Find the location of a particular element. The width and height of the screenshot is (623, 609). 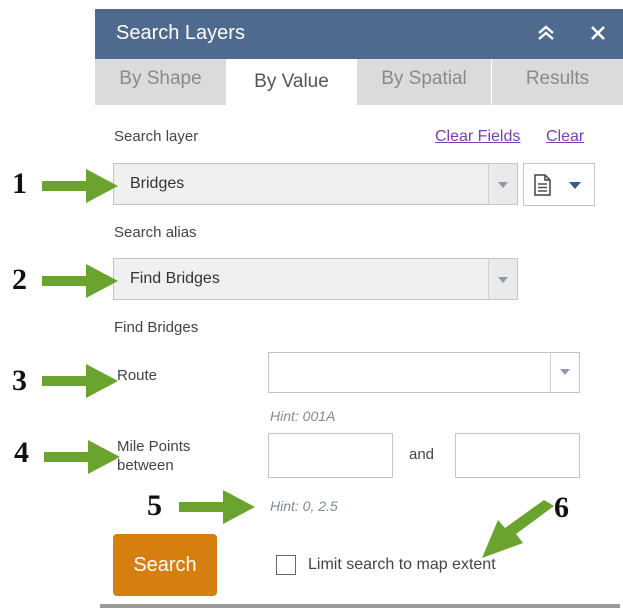

panel-title: Search Layers is located at coordinates (180, 33).